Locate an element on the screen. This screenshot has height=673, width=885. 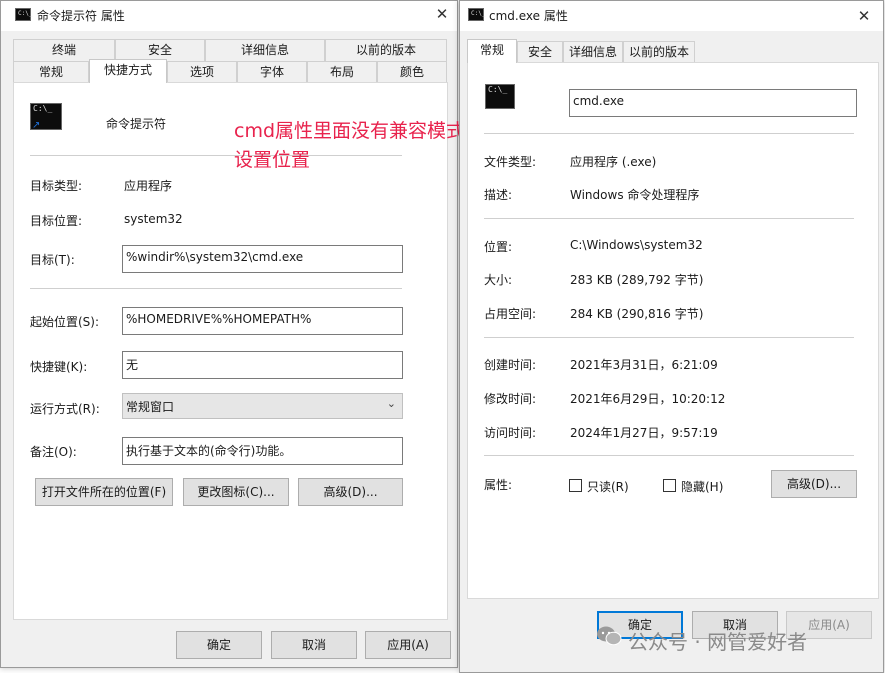
tab-options: 选项 is located at coordinates (202, 72).